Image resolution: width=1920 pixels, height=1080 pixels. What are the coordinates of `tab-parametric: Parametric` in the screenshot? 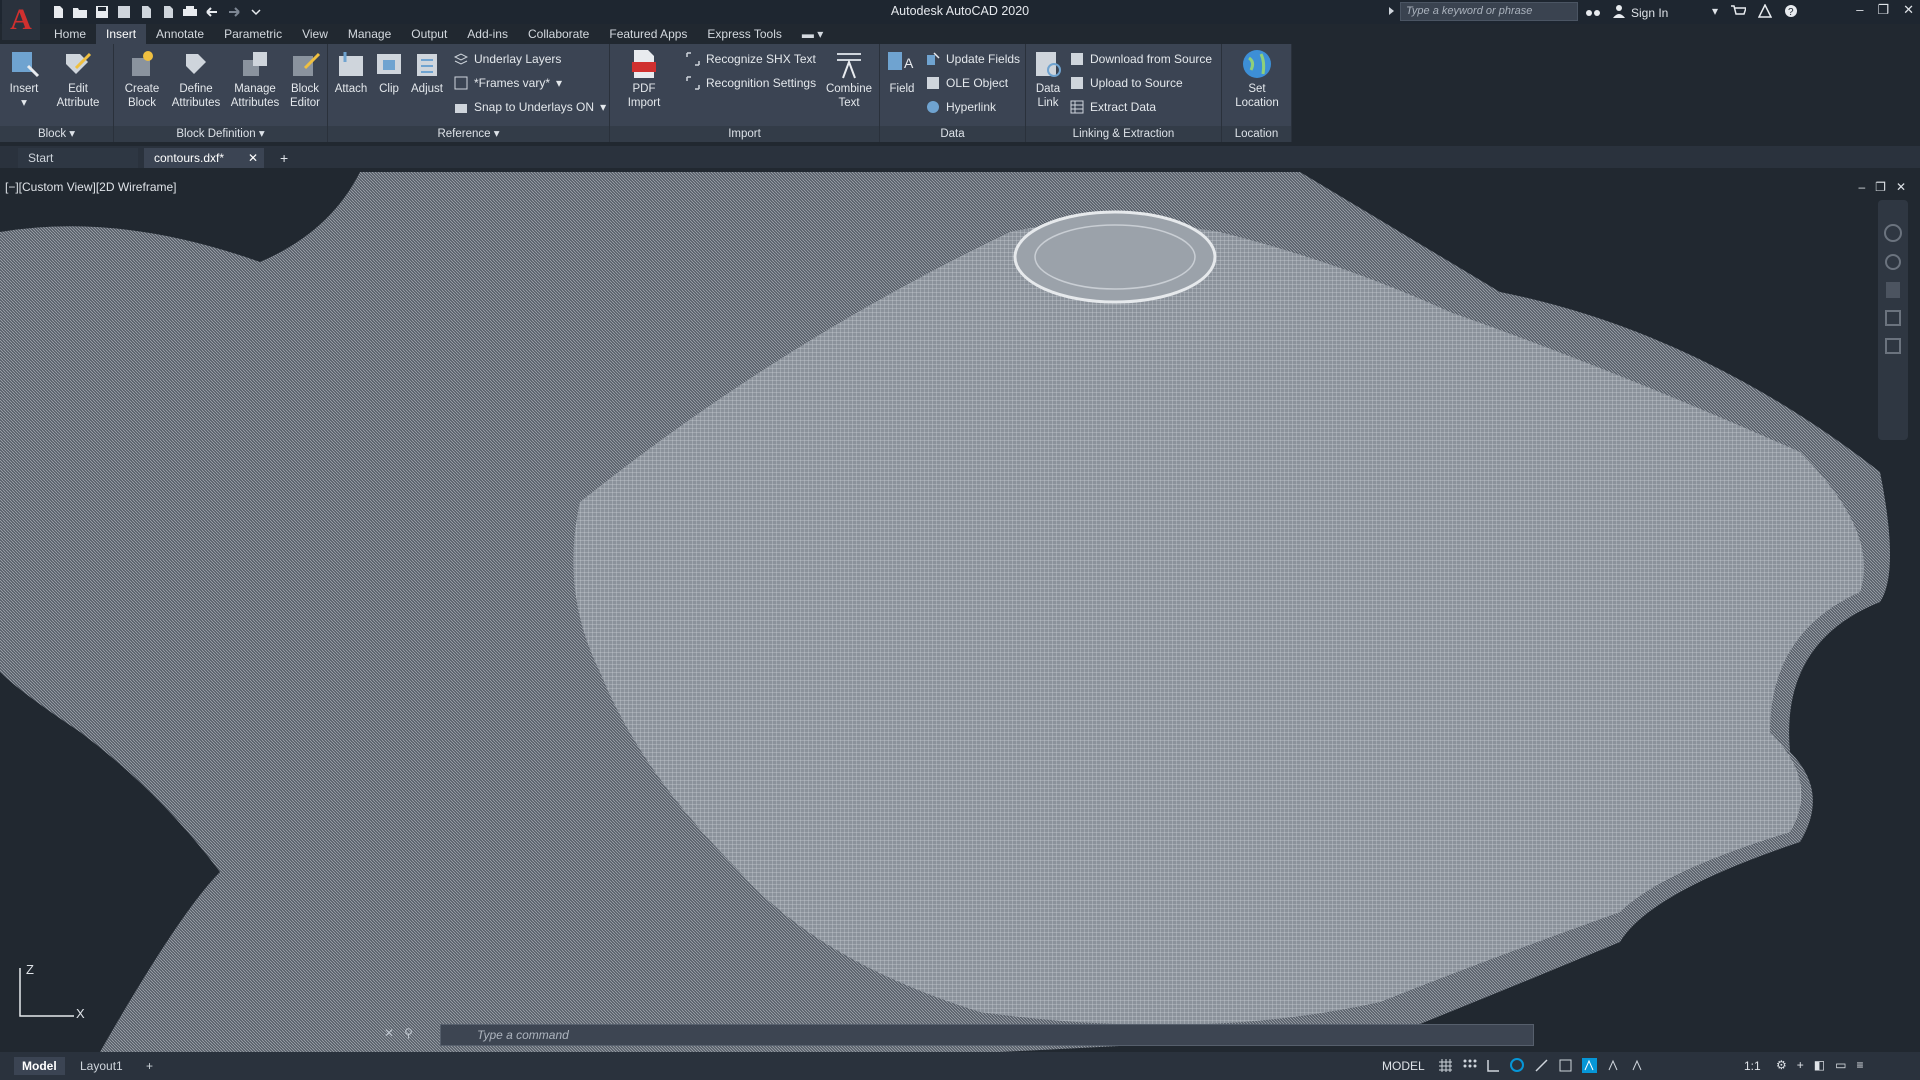 It's located at (253, 34).